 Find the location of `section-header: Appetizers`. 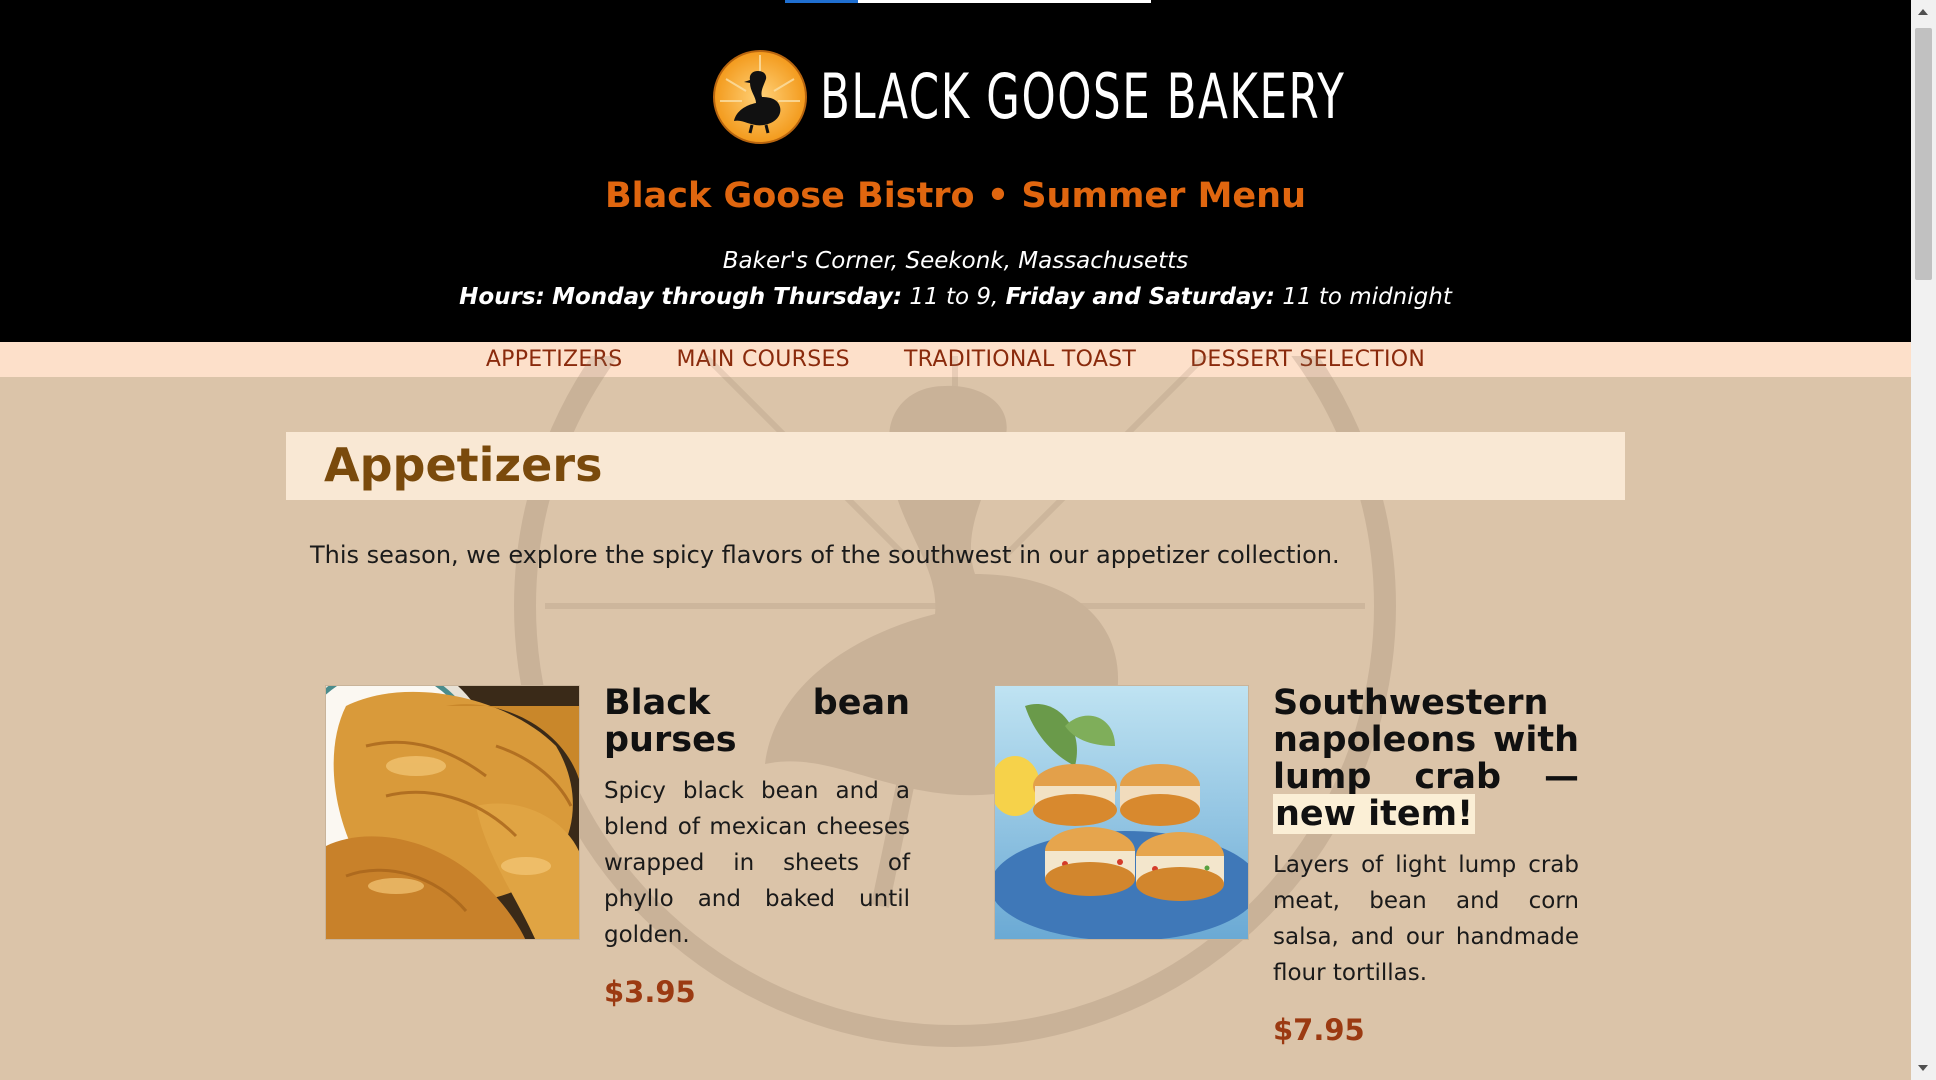

section-header: Appetizers is located at coordinates (955, 466).